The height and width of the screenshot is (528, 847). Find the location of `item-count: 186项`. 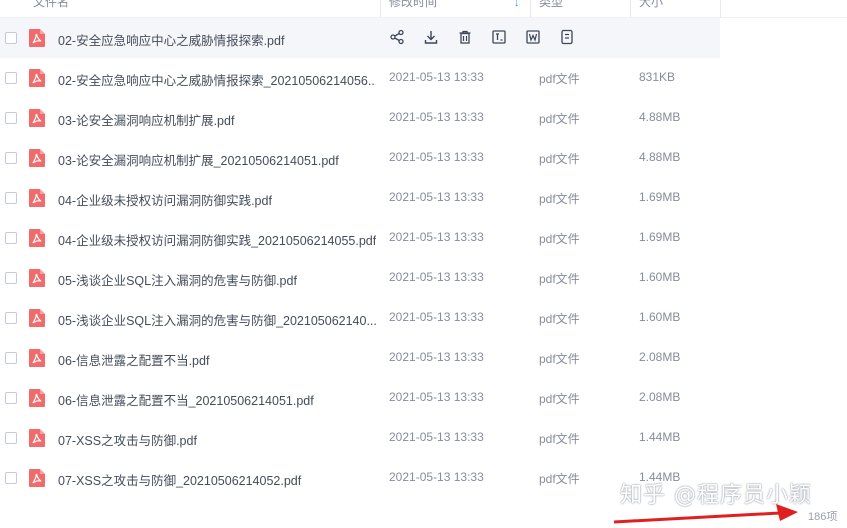

item-count: 186项 is located at coordinates (823, 517).